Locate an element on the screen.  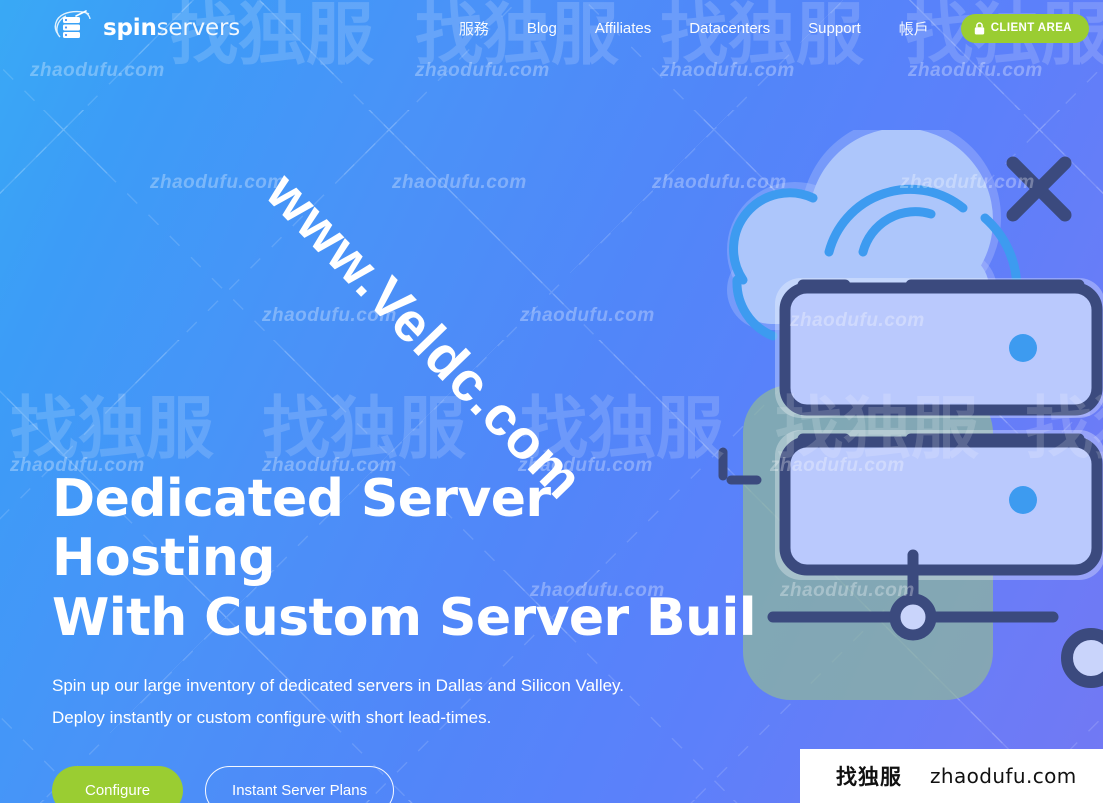
server-rack-bottom is located at coordinates (939, 505).